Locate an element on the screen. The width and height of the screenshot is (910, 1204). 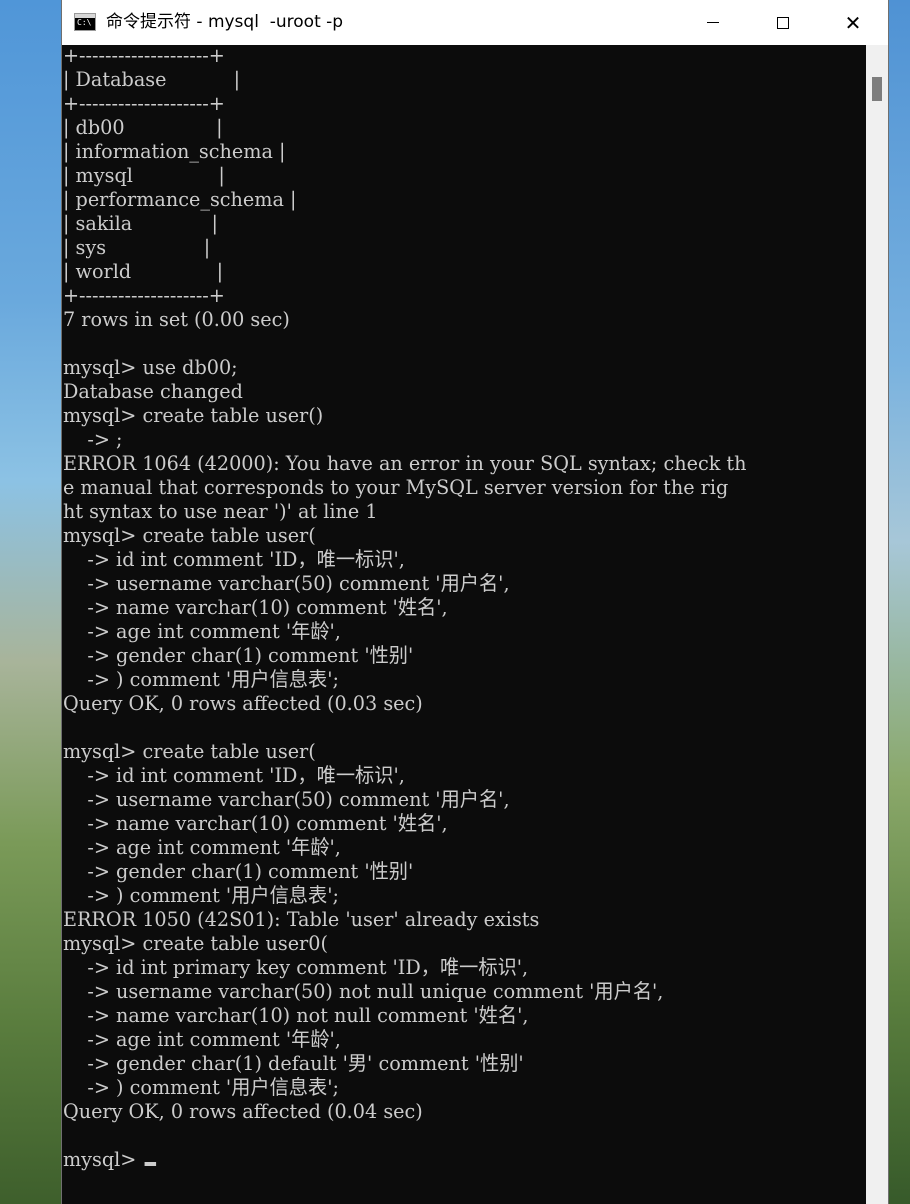
maximize-button is located at coordinates (783, 22).